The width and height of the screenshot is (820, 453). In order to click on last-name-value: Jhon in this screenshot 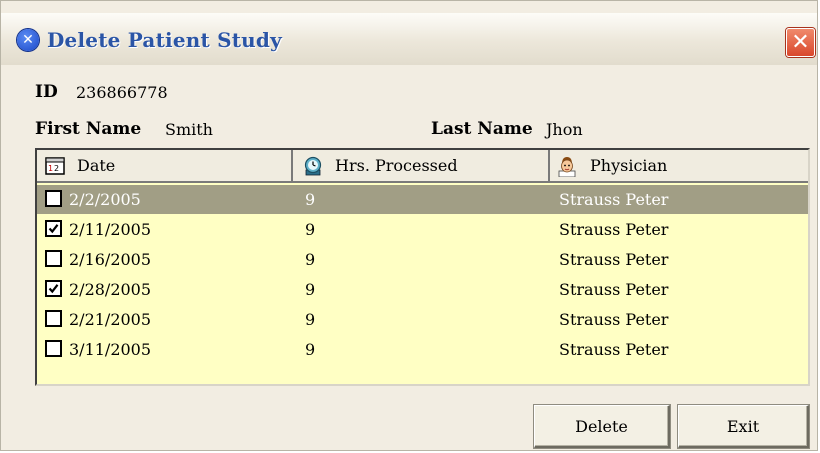, I will do `click(564, 129)`.